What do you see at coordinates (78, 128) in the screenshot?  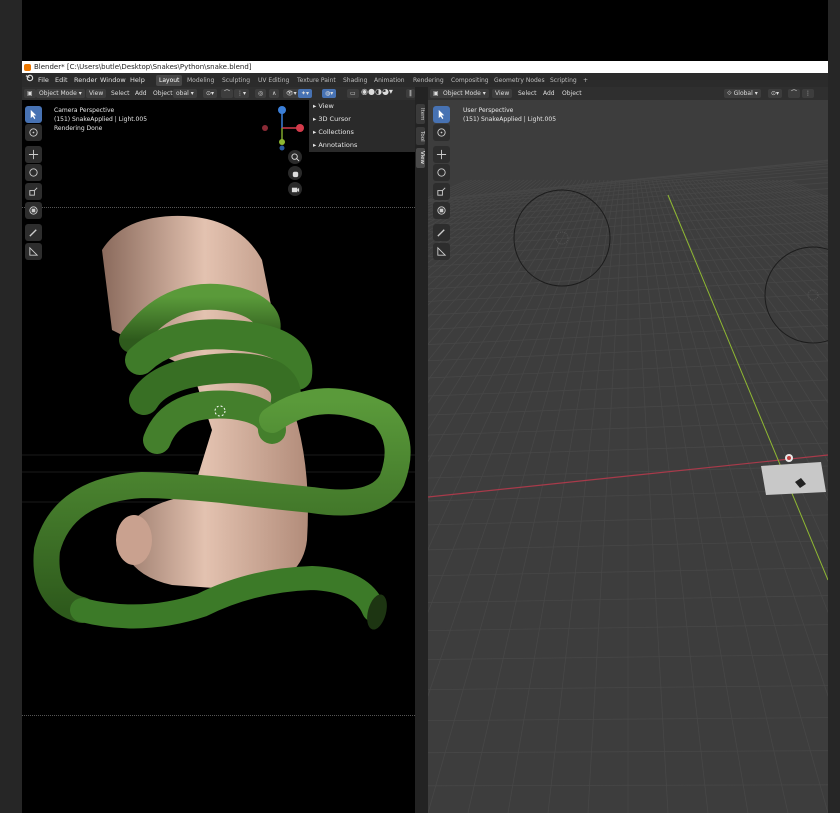 I see `left-info-status: Rendering Done` at bounding box center [78, 128].